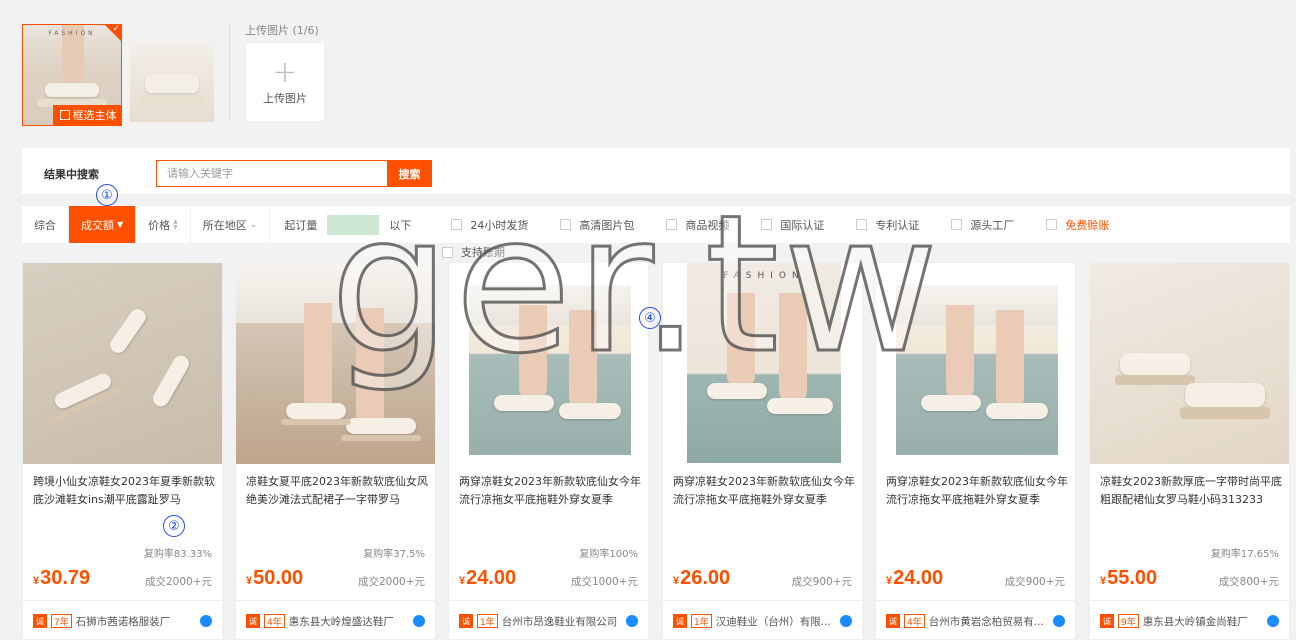  I want to click on moq-suffix: 以下, so click(400, 225).